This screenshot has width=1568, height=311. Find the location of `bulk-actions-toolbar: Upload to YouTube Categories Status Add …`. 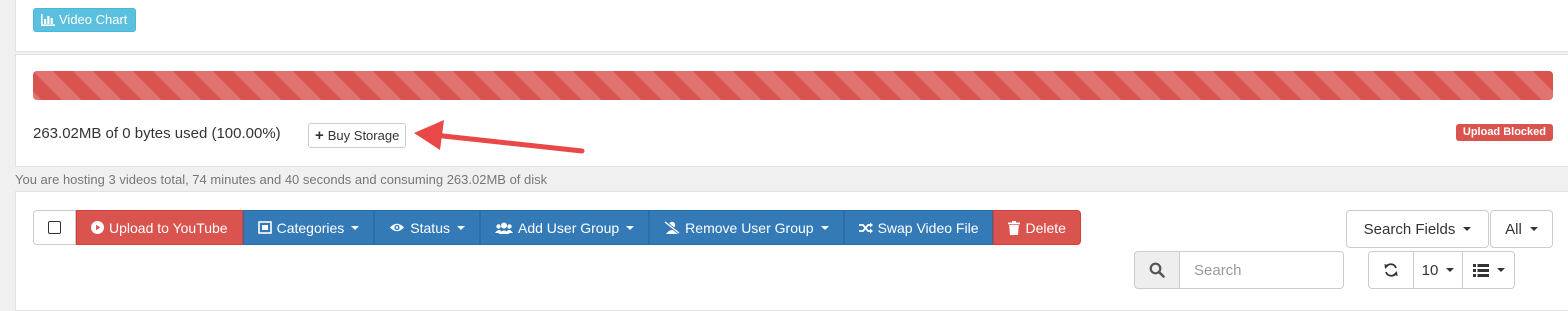

bulk-actions-toolbar: Upload to YouTube Categories Status Add … is located at coordinates (557, 227).